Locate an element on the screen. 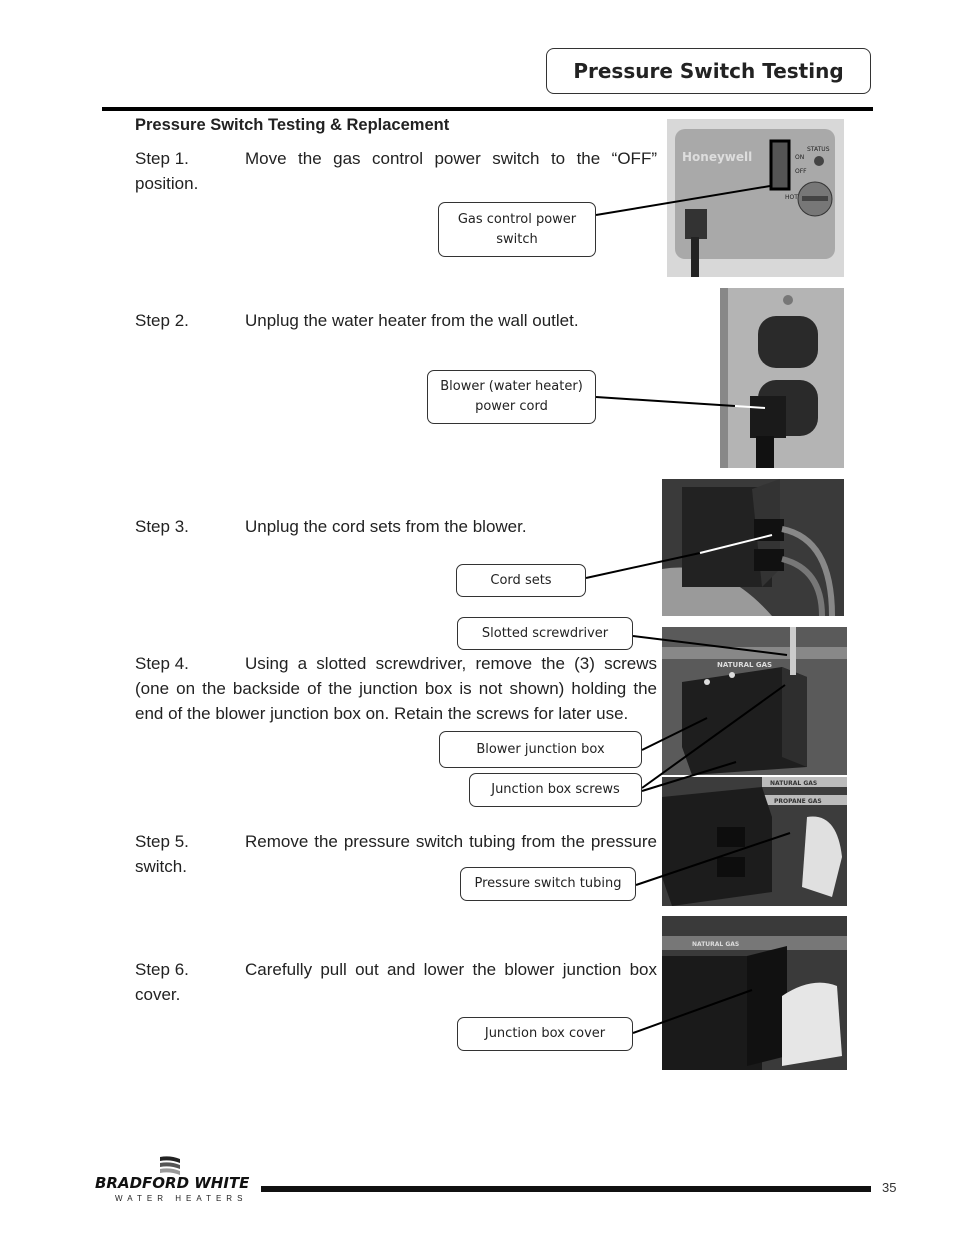 The height and width of the screenshot is (1235, 954). junction-box-illustration: NATURAL GAS is located at coordinates (754, 701).